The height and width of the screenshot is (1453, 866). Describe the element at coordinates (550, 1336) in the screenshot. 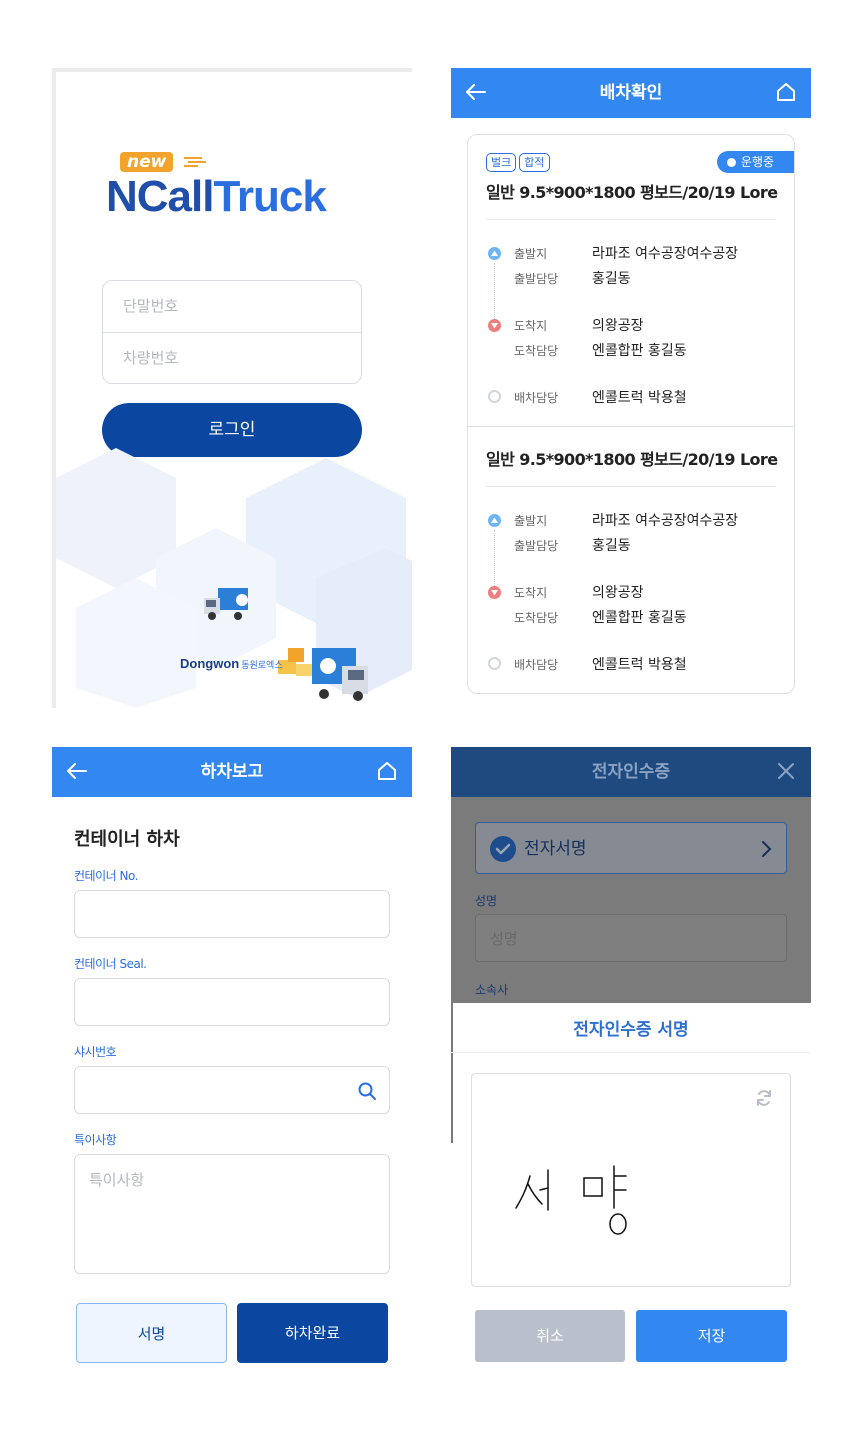

I see `cancel-button: 취소` at that location.